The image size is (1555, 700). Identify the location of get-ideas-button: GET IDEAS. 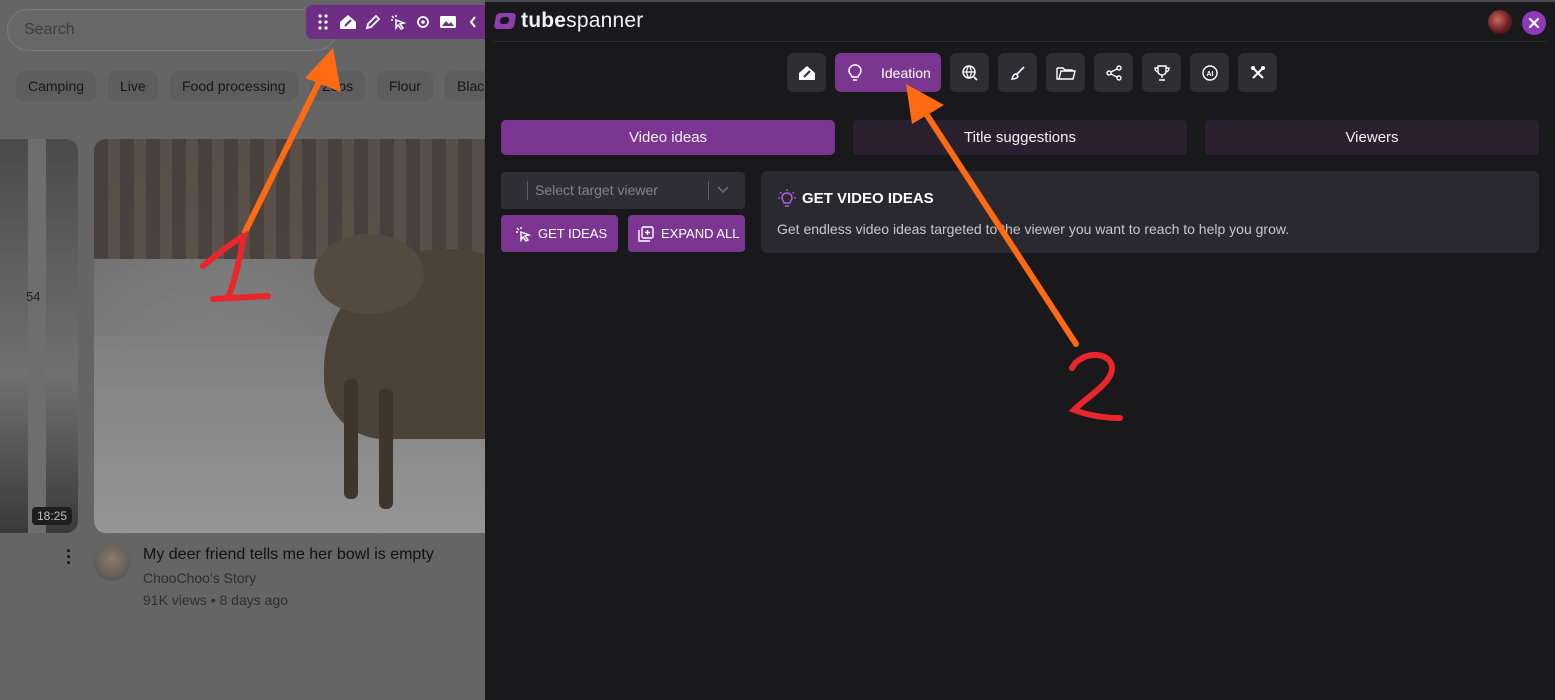
(559, 233).